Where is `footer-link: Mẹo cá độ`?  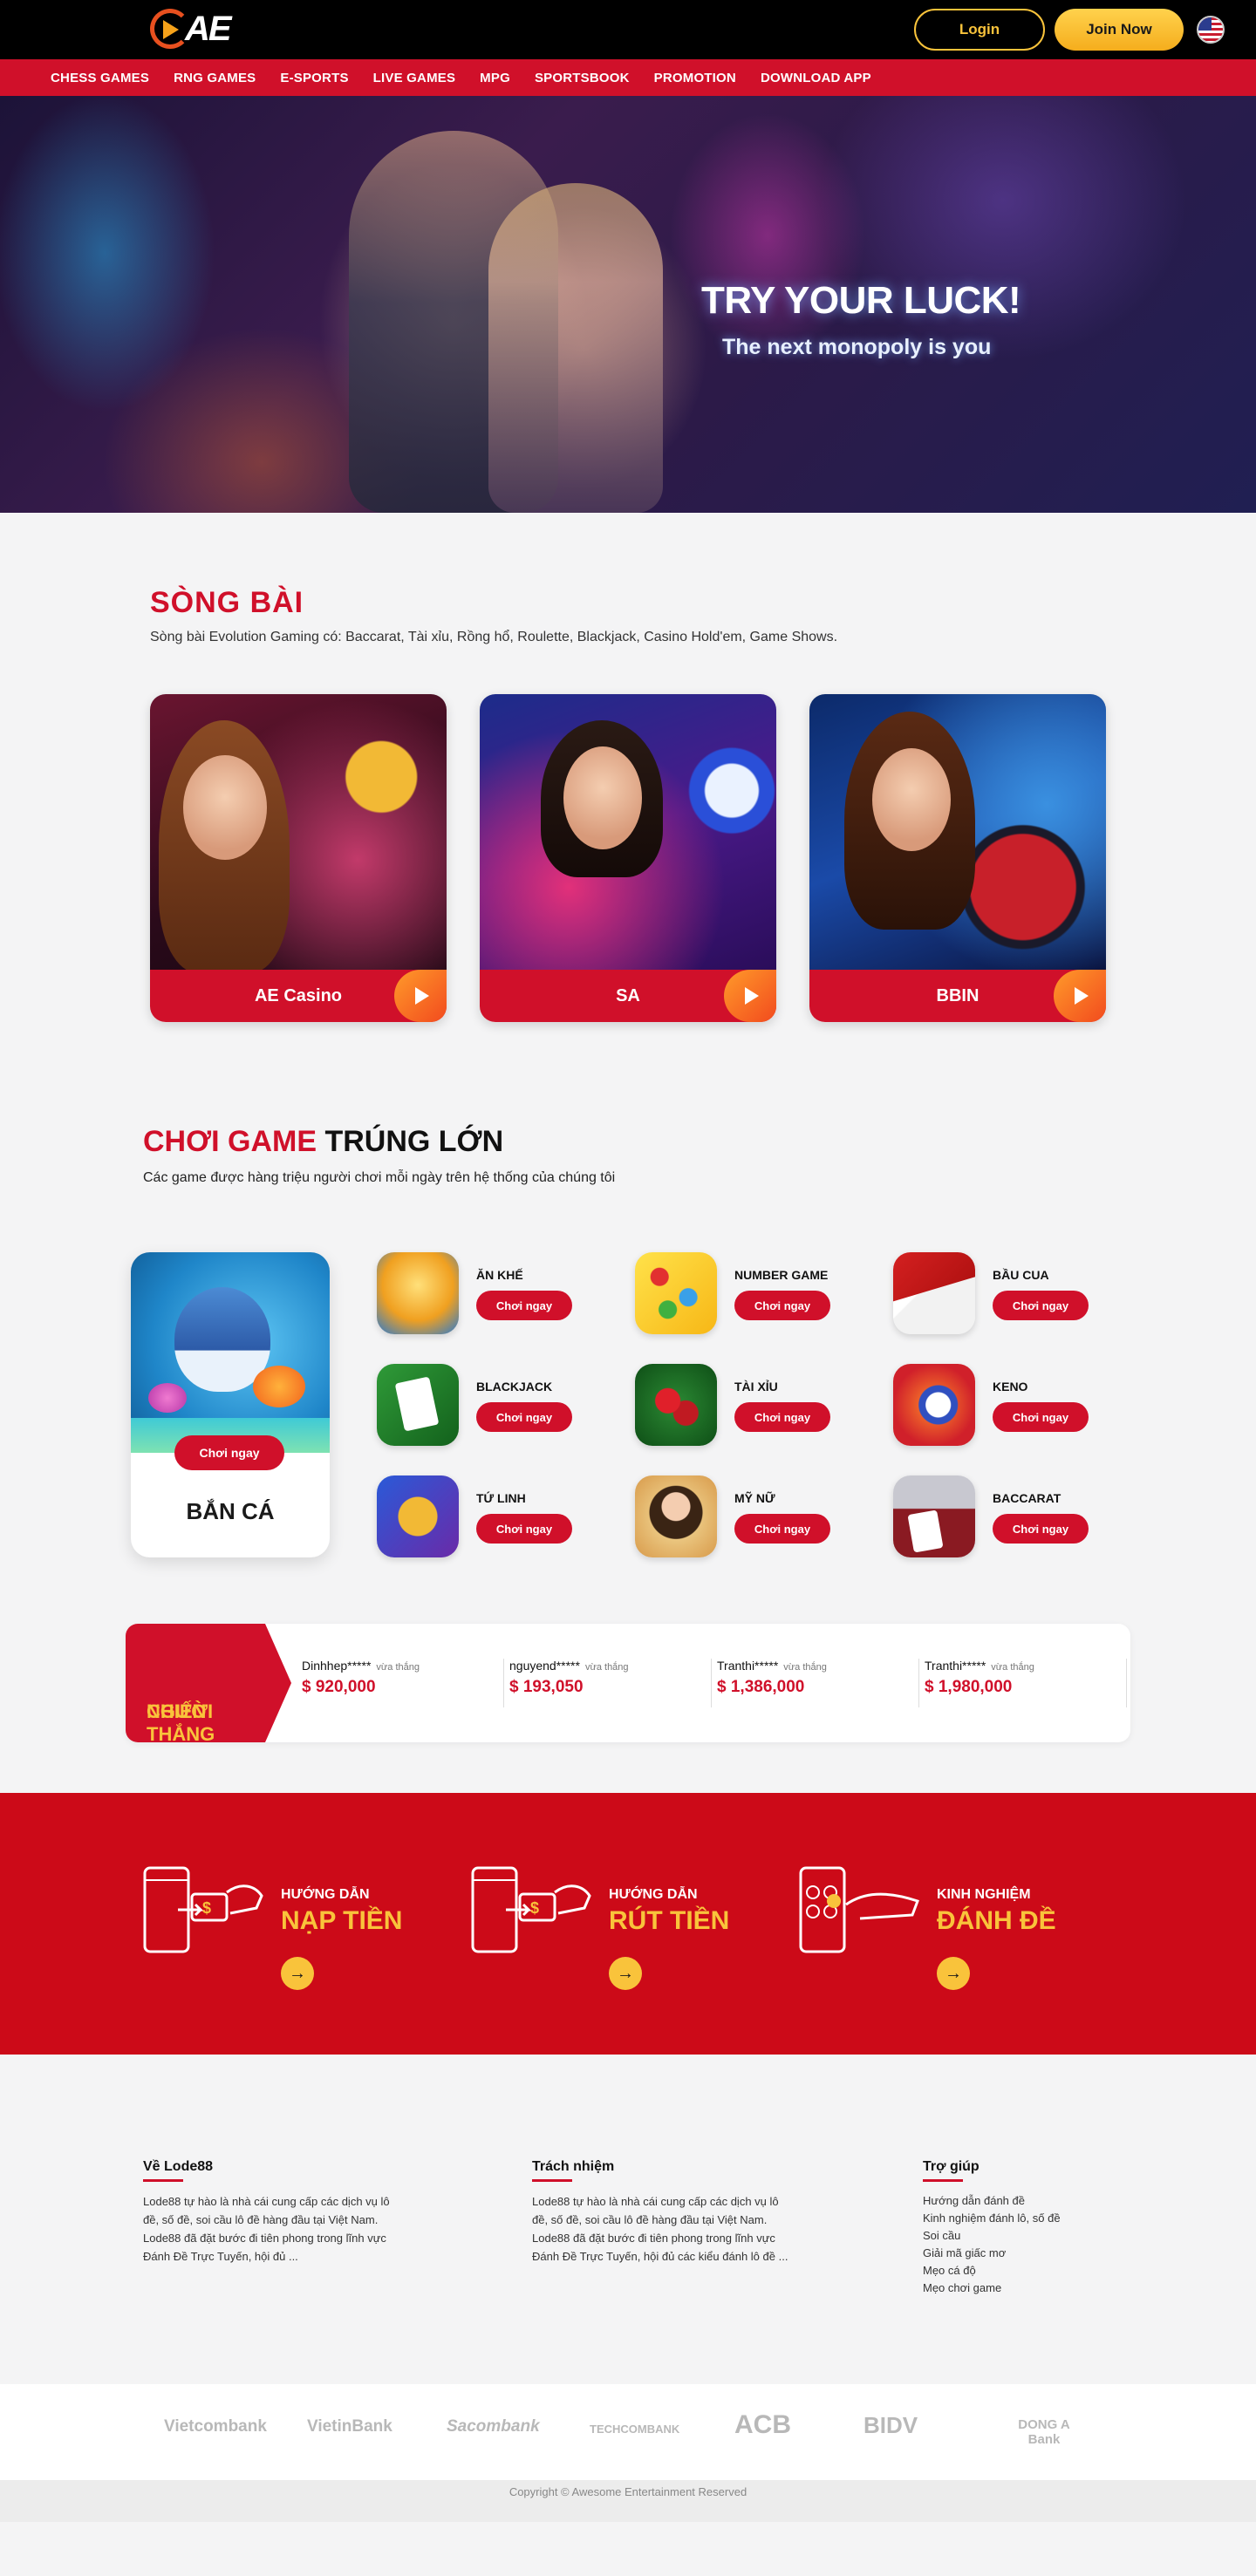 footer-link: Mẹo cá độ is located at coordinates (1019, 2271).